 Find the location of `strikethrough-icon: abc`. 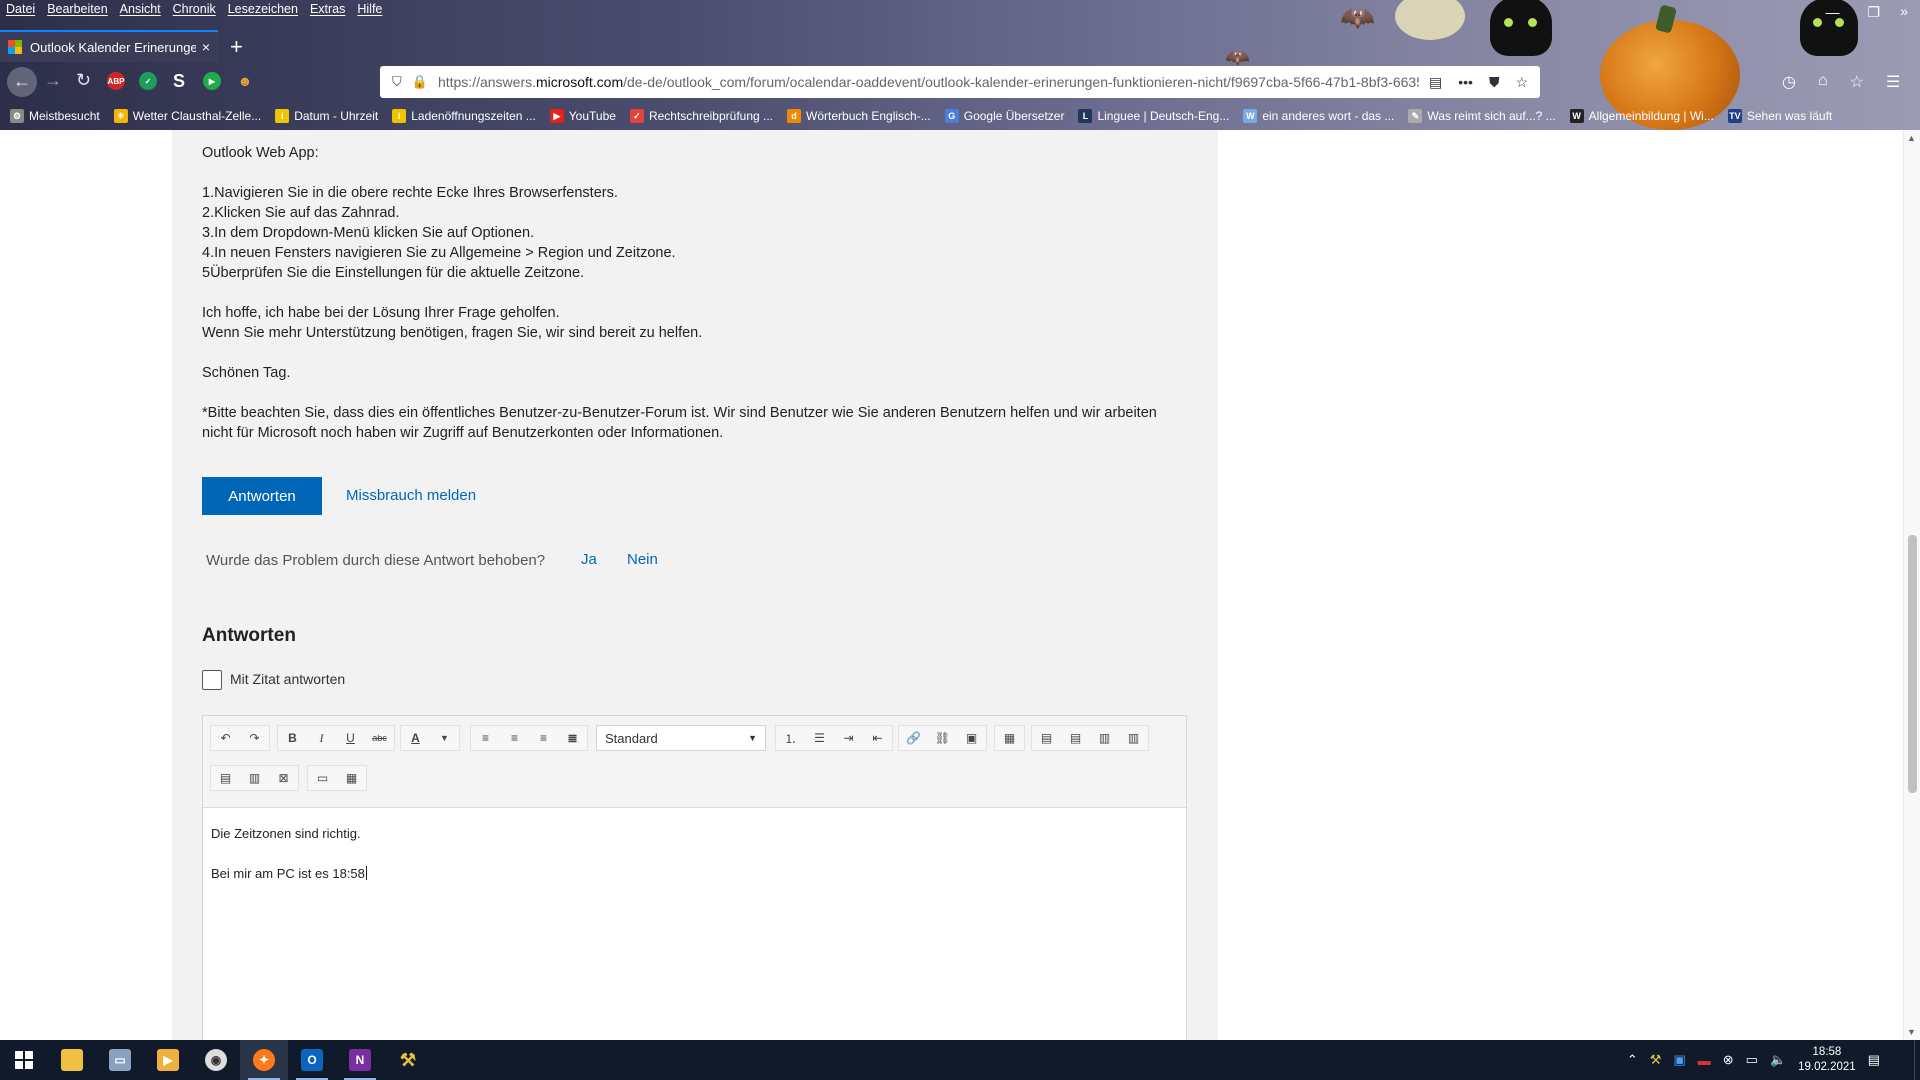

strikethrough-icon: abc is located at coordinates (379, 738).